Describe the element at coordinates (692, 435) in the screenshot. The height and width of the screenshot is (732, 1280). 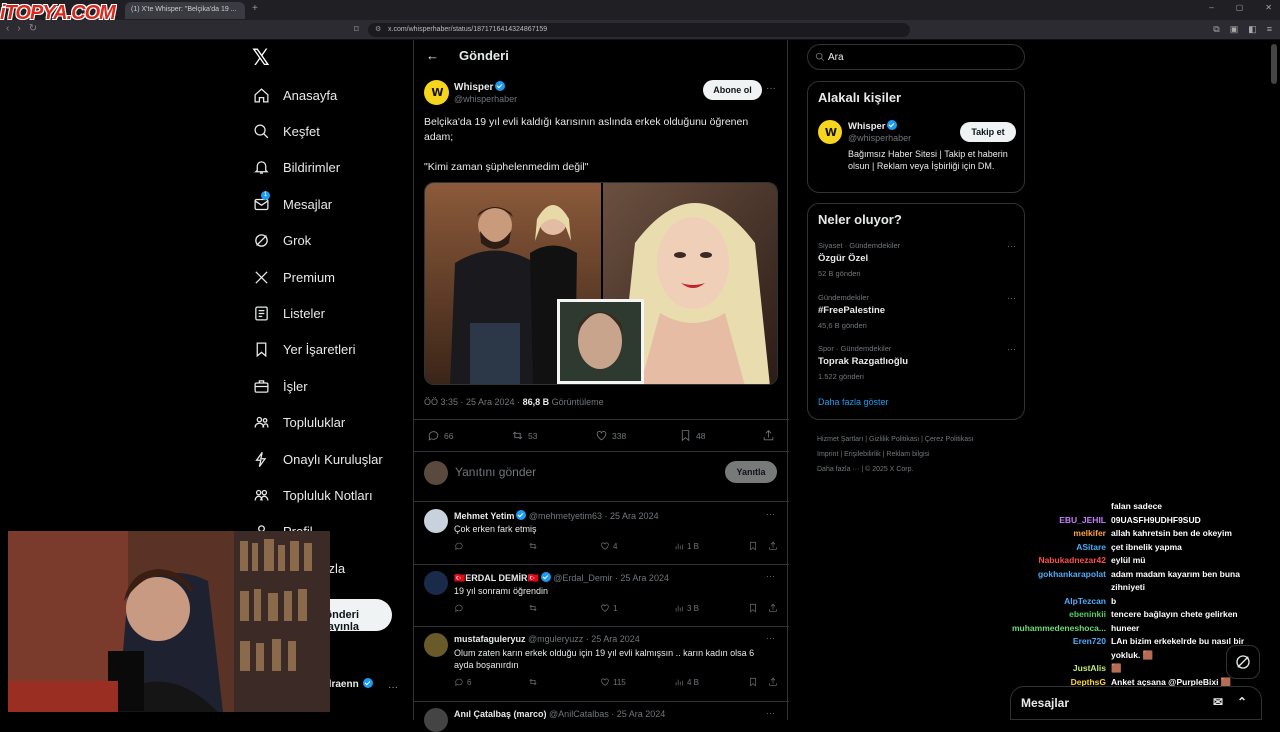
I see `bookmark-action: 48` at that location.